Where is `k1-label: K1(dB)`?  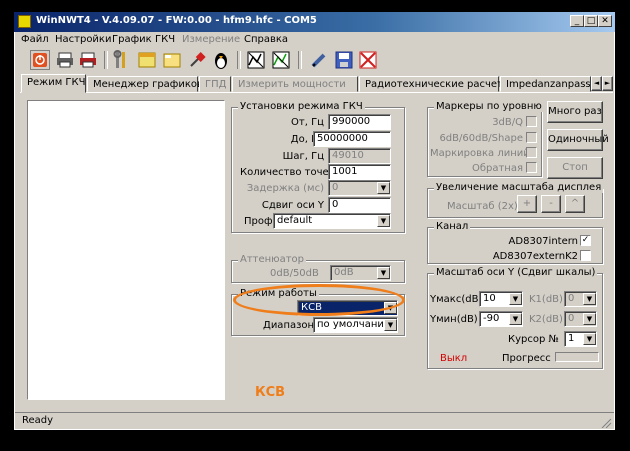 k1-label: K1(dB) is located at coordinates (546, 299).